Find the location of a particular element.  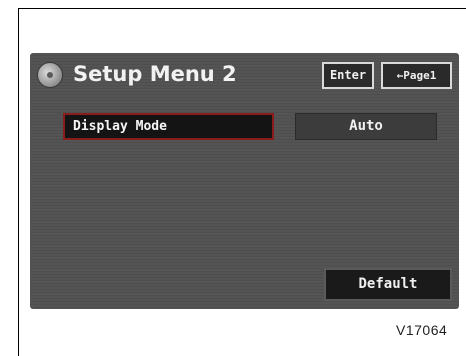

default-button: Default is located at coordinates (388, 284).